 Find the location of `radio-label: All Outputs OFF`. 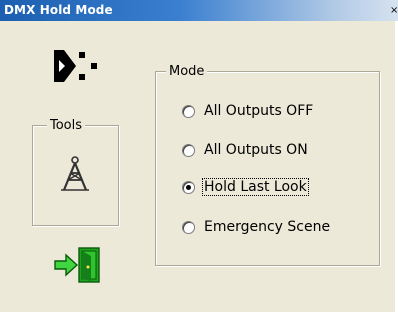

radio-label: All Outputs OFF is located at coordinates (258, 111).